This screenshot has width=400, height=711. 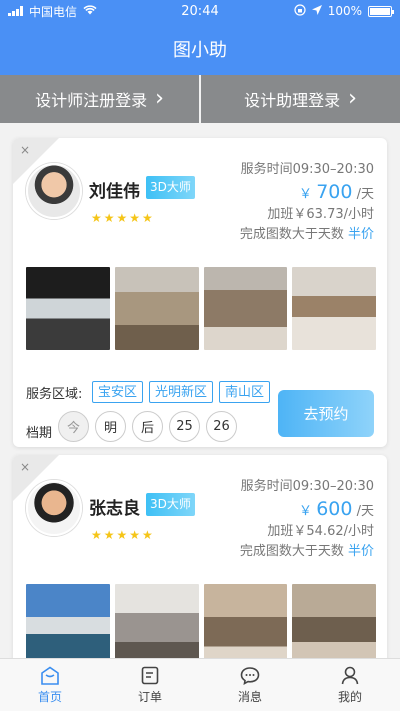 What do you see at coordinates (320, 531) in the screenshot?
I see `overtime-rate: 加班￥54.62/小时` at bounding box center [320, 531].